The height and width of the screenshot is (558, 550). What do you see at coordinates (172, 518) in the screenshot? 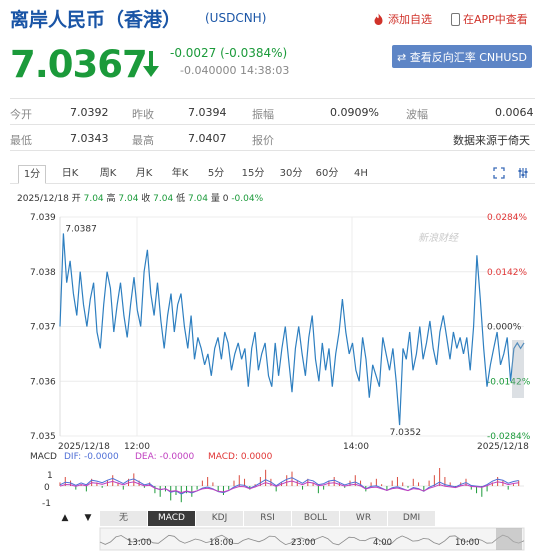
I see `indicator-tab-macd: MACD` at bounding box center [172, 518].